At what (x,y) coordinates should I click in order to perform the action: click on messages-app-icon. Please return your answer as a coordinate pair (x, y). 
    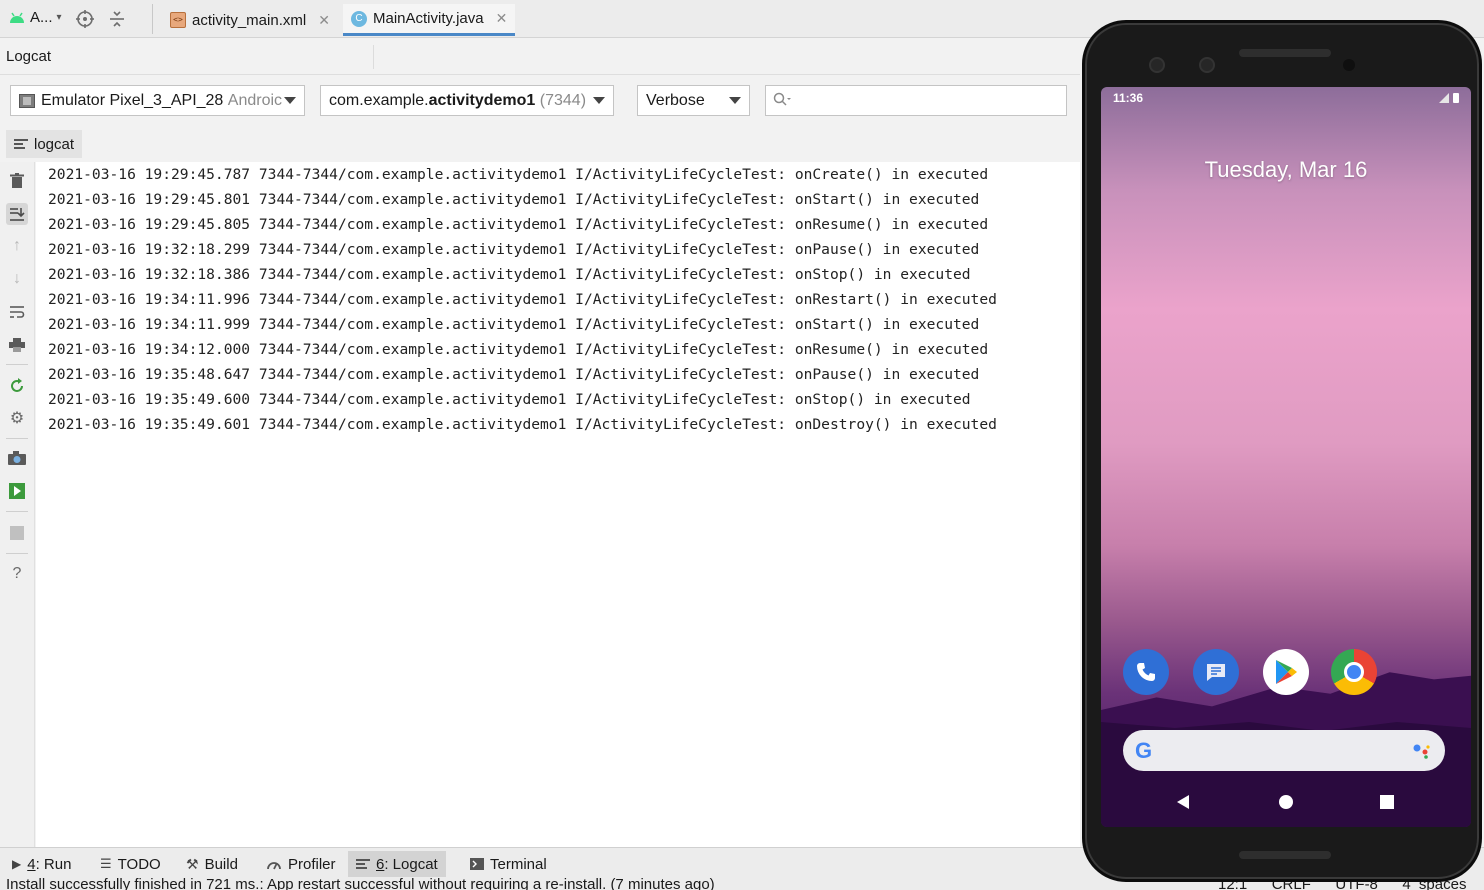
    Looking at the image, I should click on (1216, 672).